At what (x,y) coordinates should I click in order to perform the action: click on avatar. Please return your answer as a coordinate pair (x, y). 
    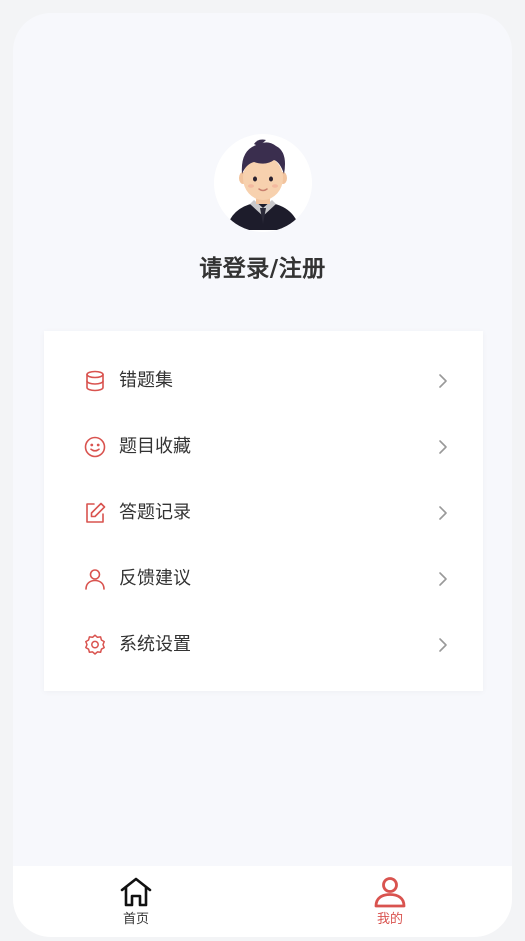
    Looking at the image, I should click on (263, 183).